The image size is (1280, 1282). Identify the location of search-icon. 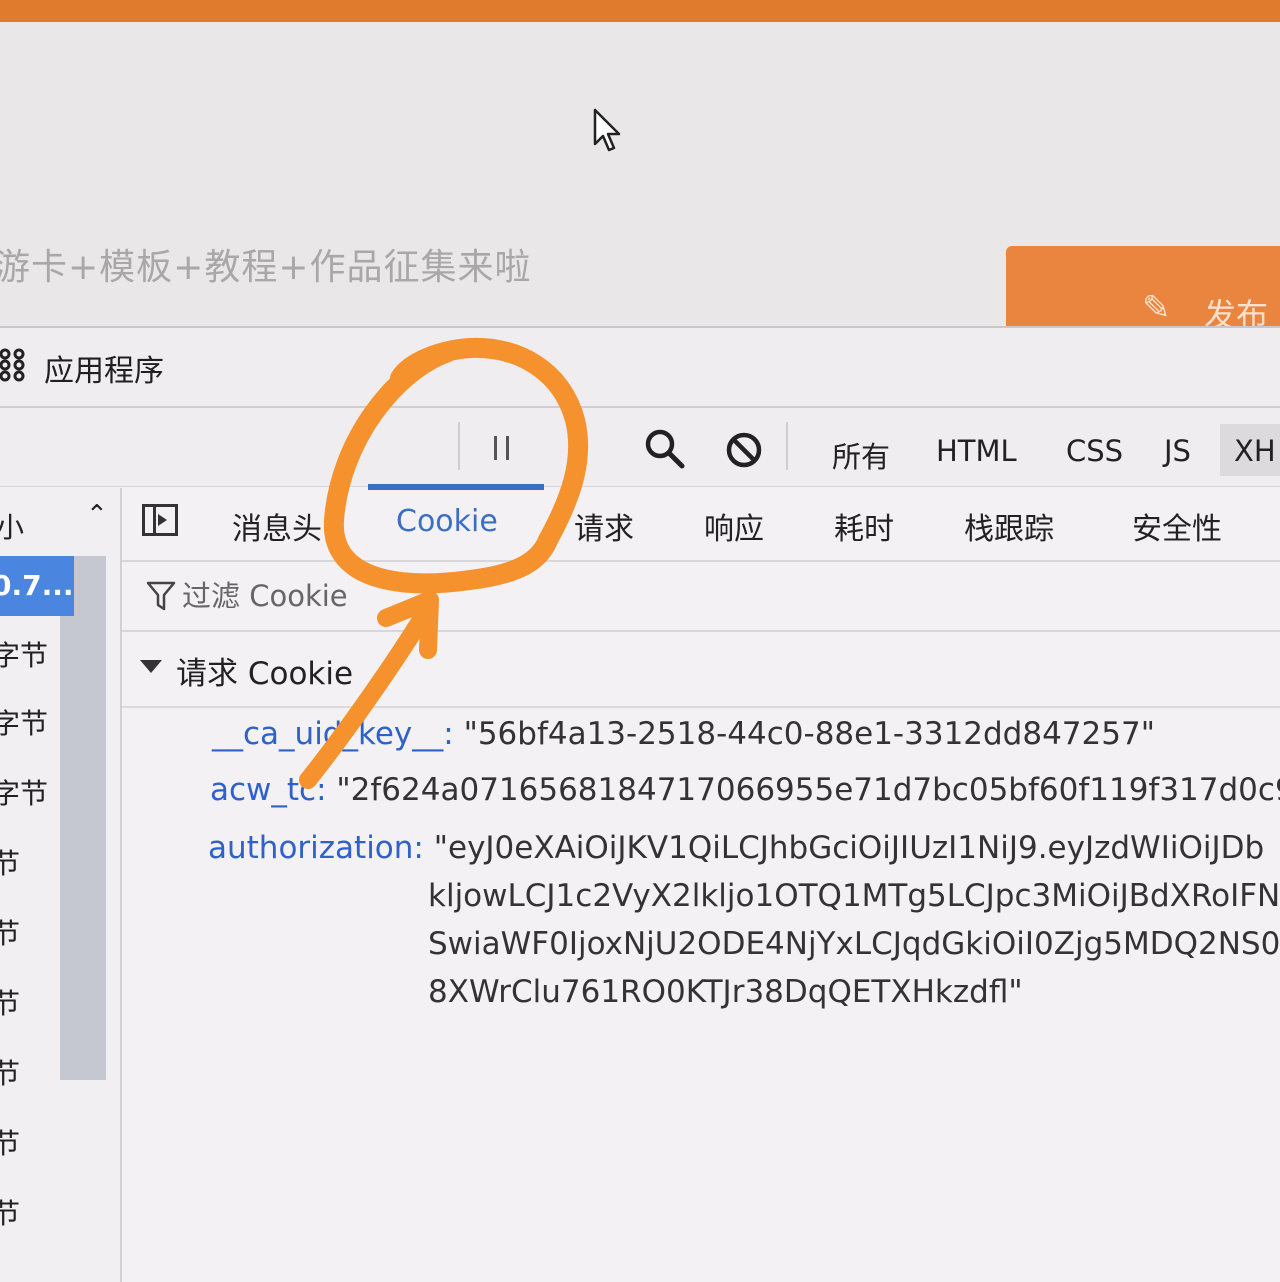
(664, 448).